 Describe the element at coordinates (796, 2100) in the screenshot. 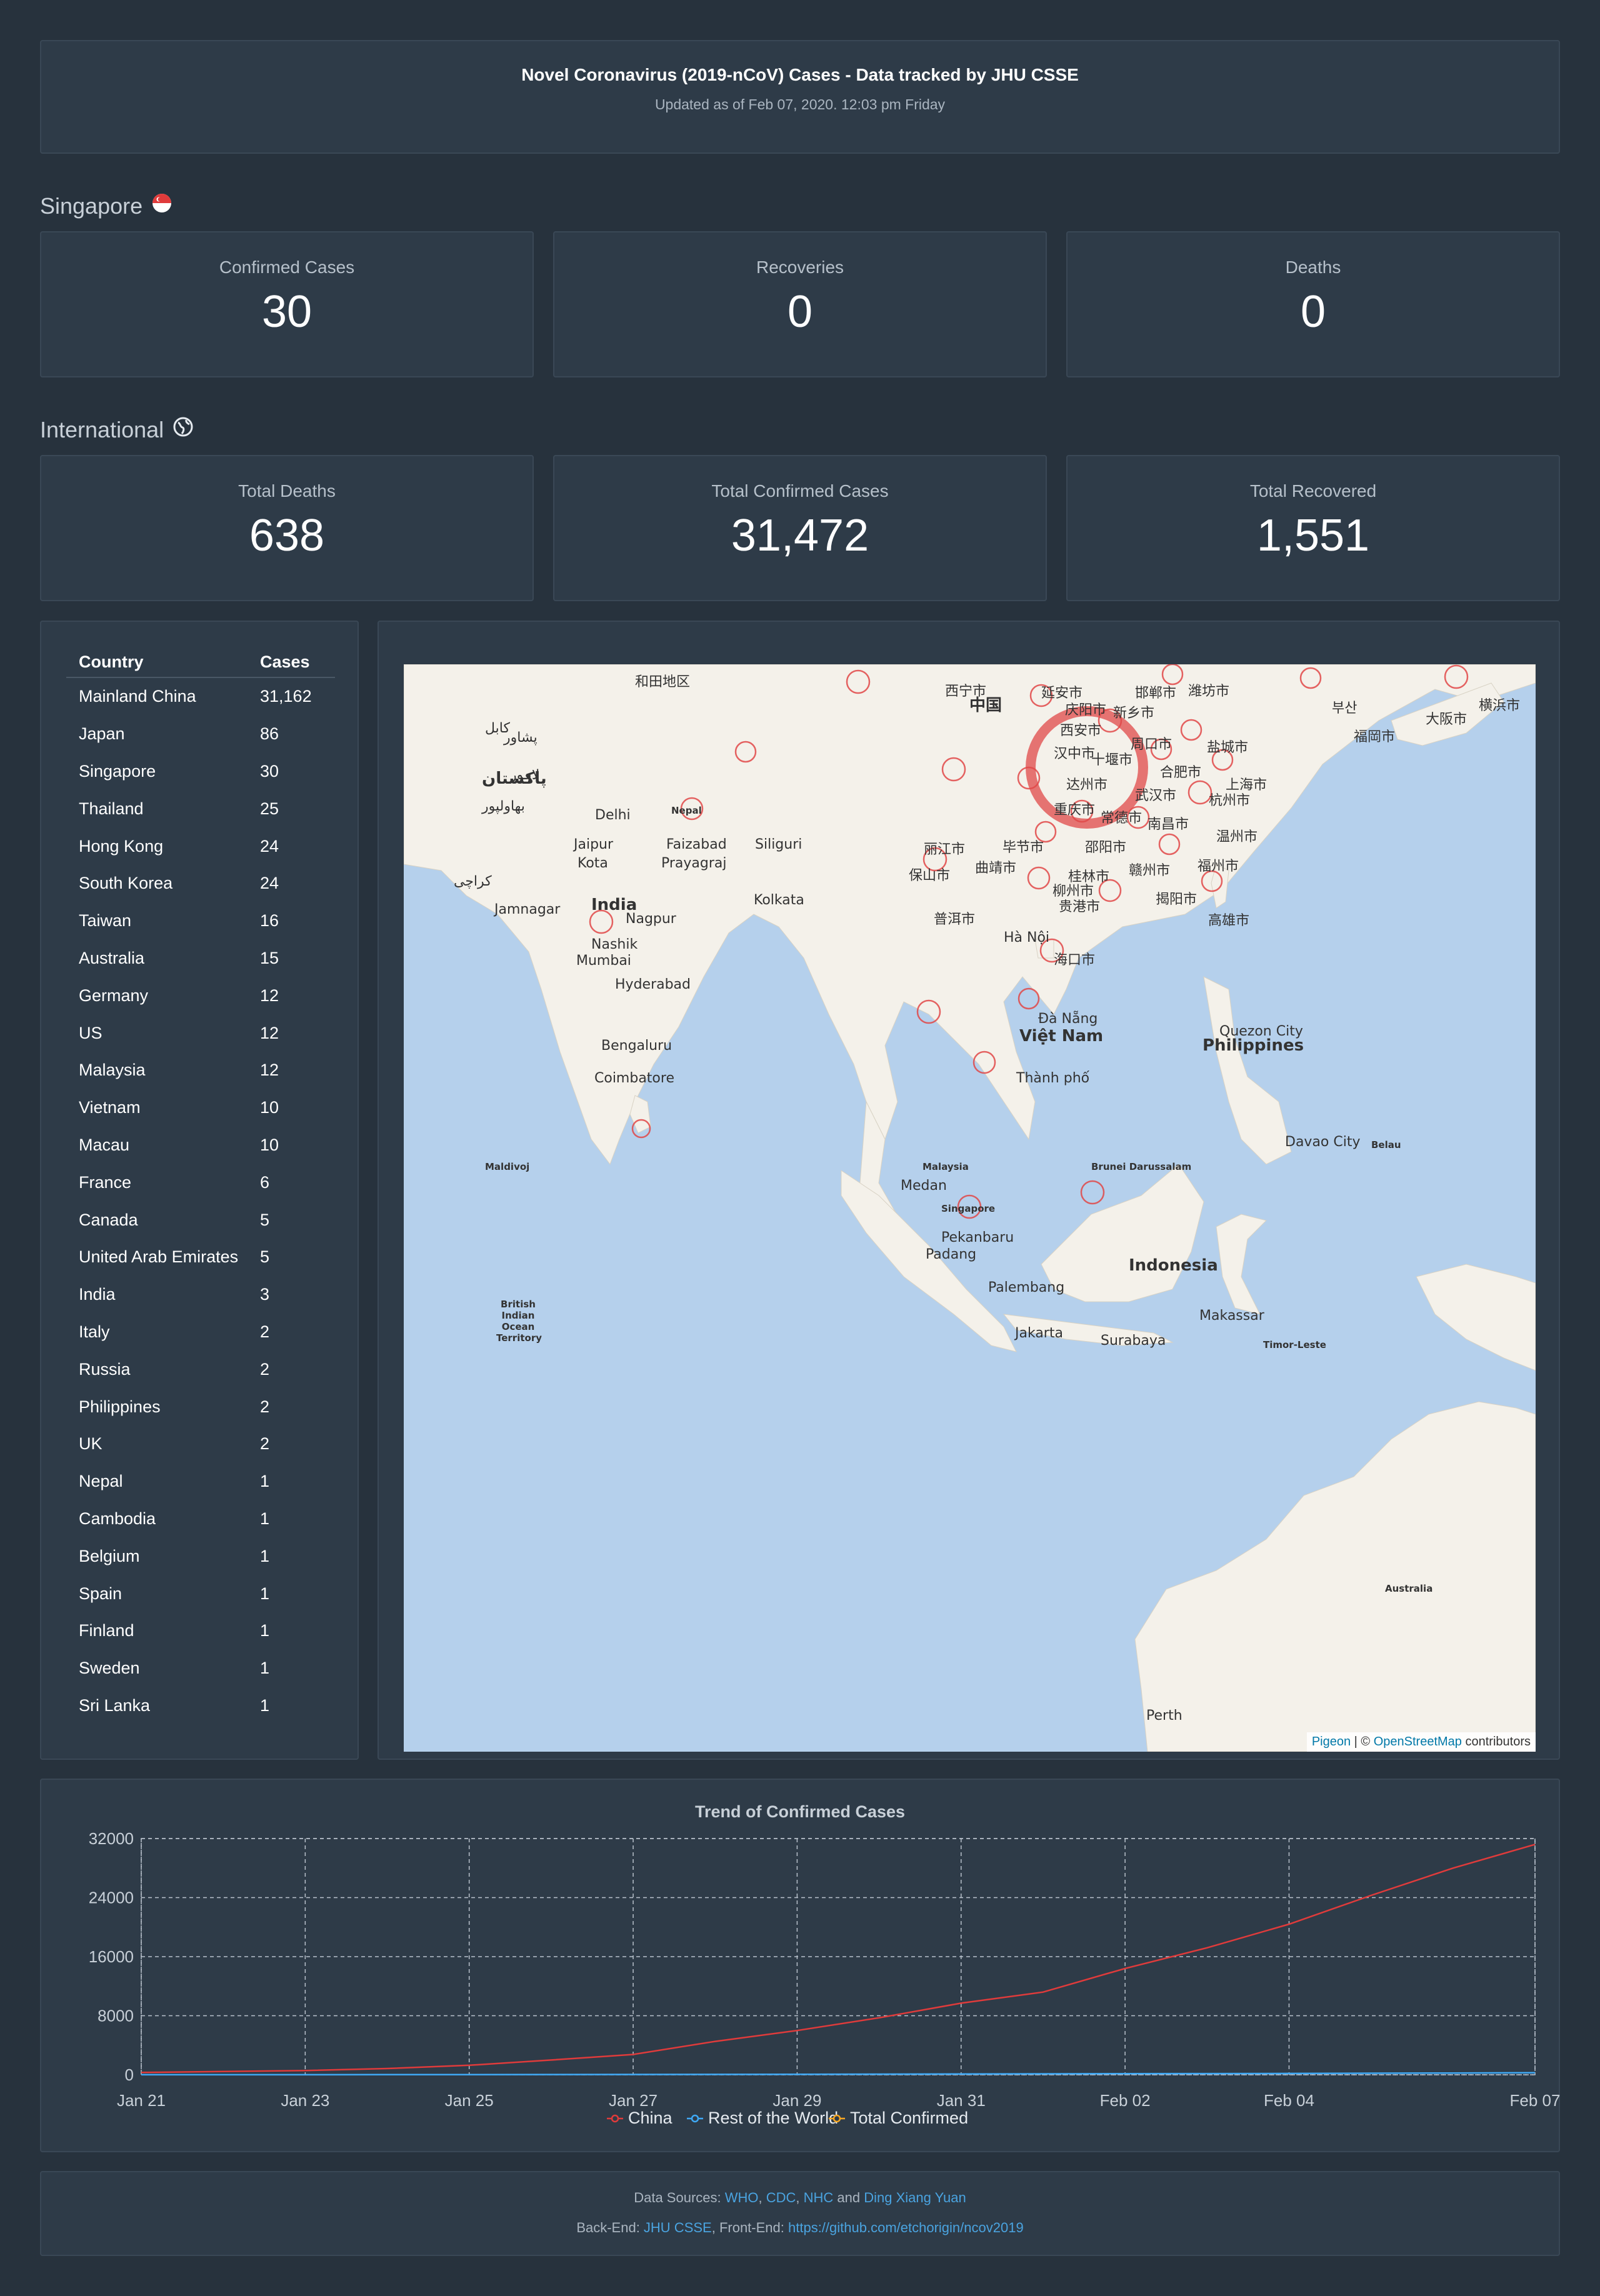

I see `x-tick-label: Jan 29` at that location.